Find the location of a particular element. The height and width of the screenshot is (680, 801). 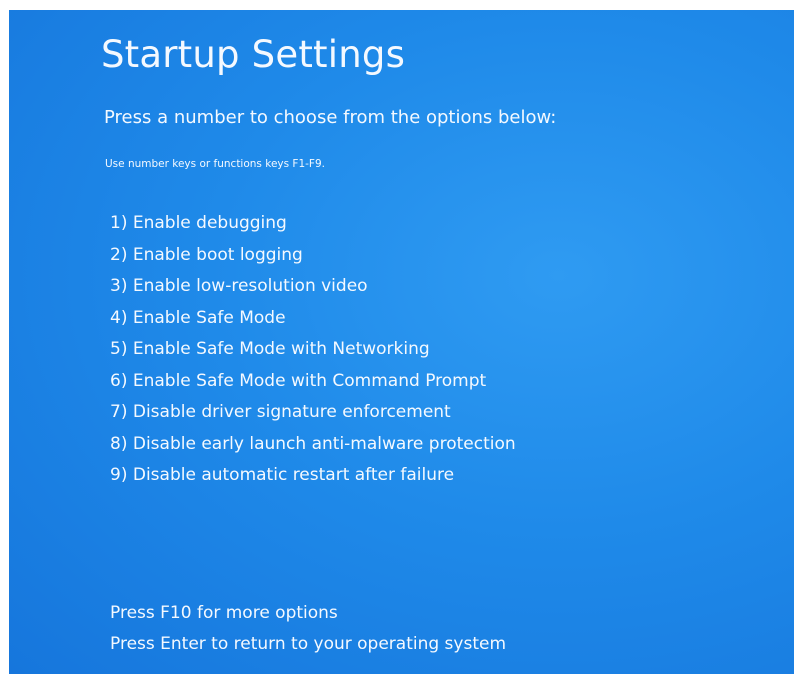

option-safe-mode-command-prompt: 6) Enable Safe Mode with Command Prompt is located at coordinates (313, 382).